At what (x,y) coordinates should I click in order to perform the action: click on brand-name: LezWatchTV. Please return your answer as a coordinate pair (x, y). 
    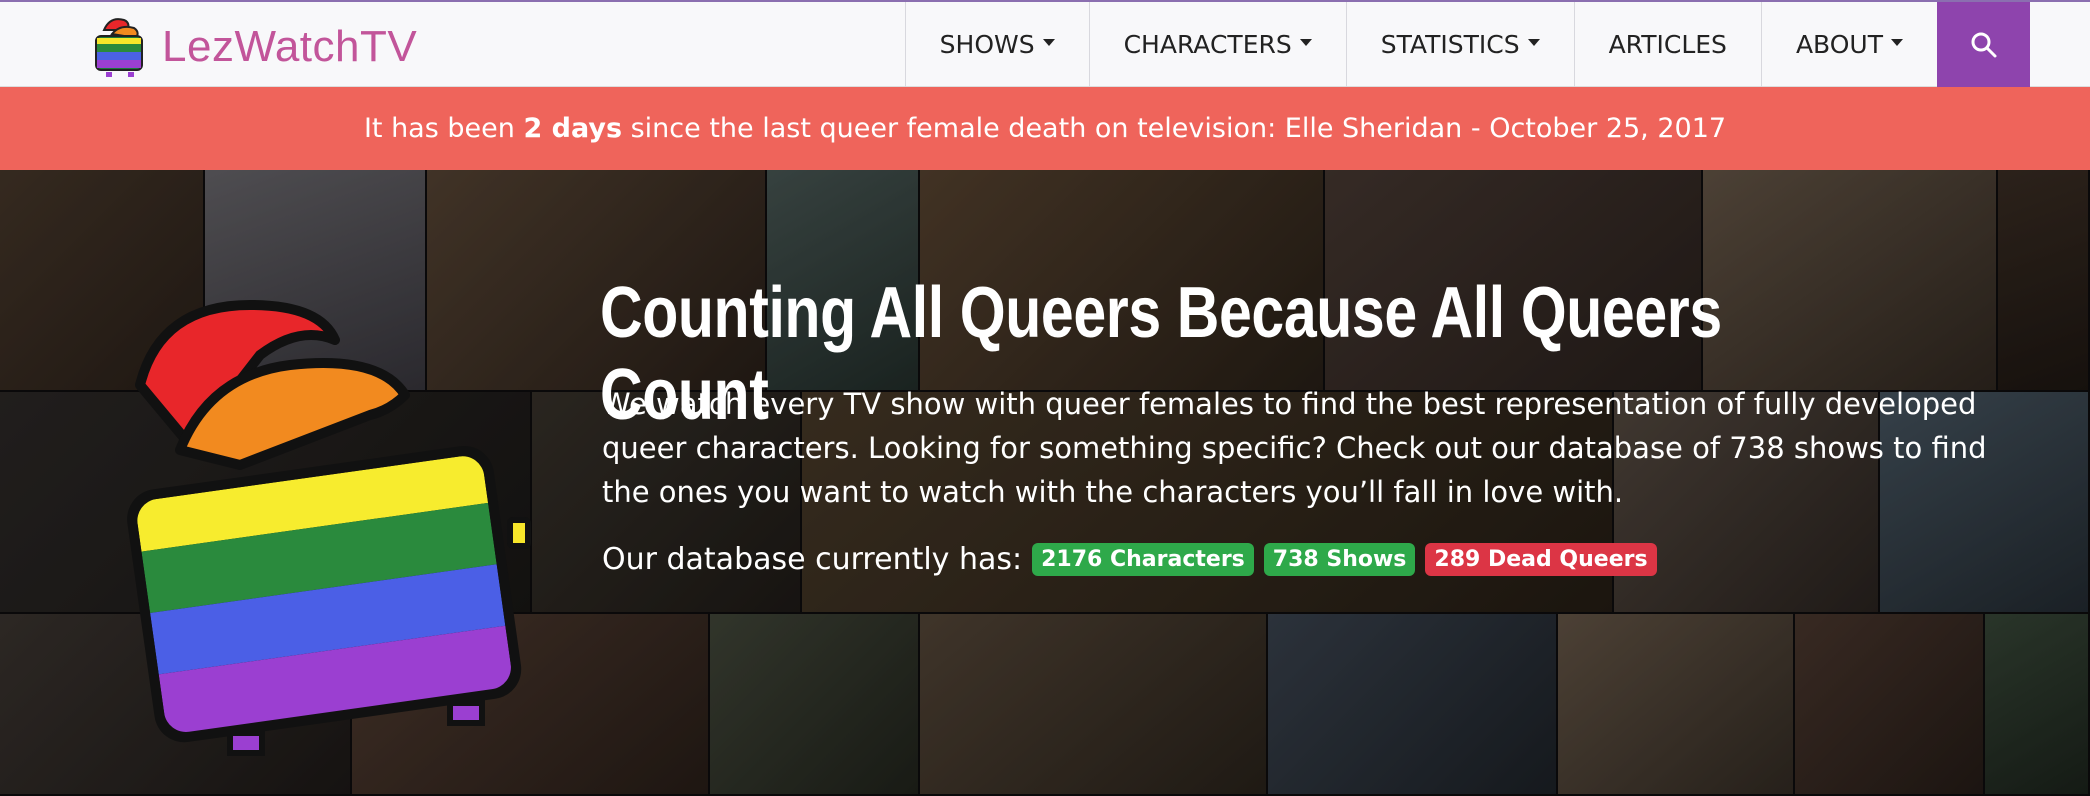
    Looking at the image, I should click on (290, 46).